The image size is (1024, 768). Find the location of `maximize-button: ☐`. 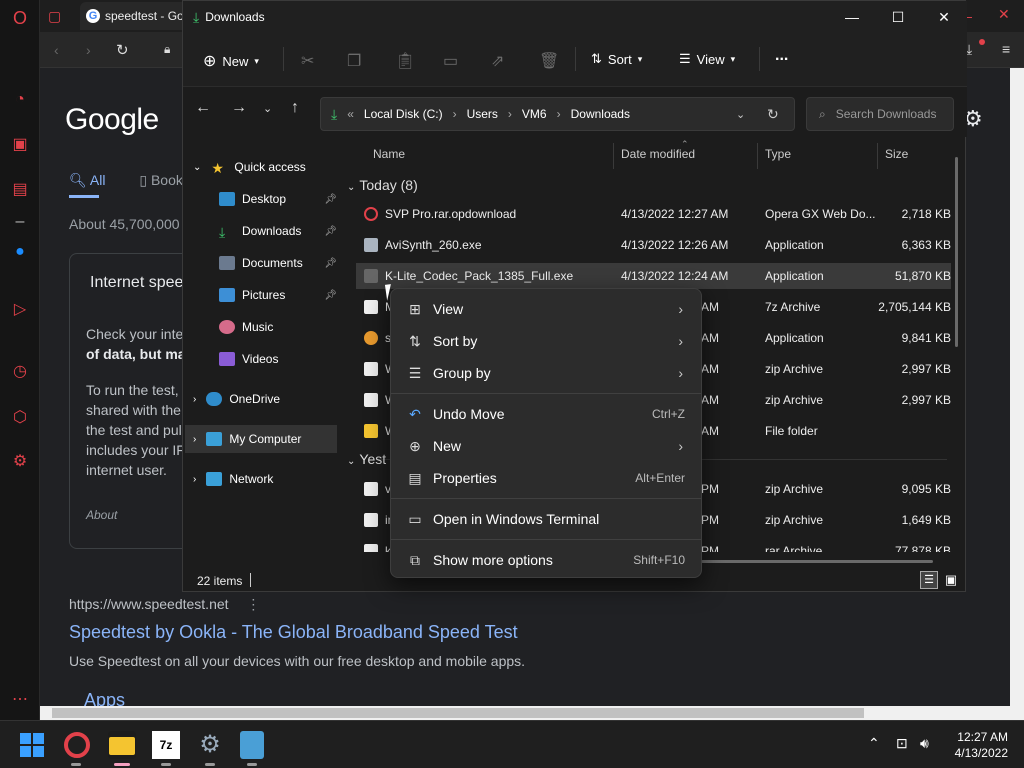

maximize-button: ☐ is located at coordinates (898, 17).